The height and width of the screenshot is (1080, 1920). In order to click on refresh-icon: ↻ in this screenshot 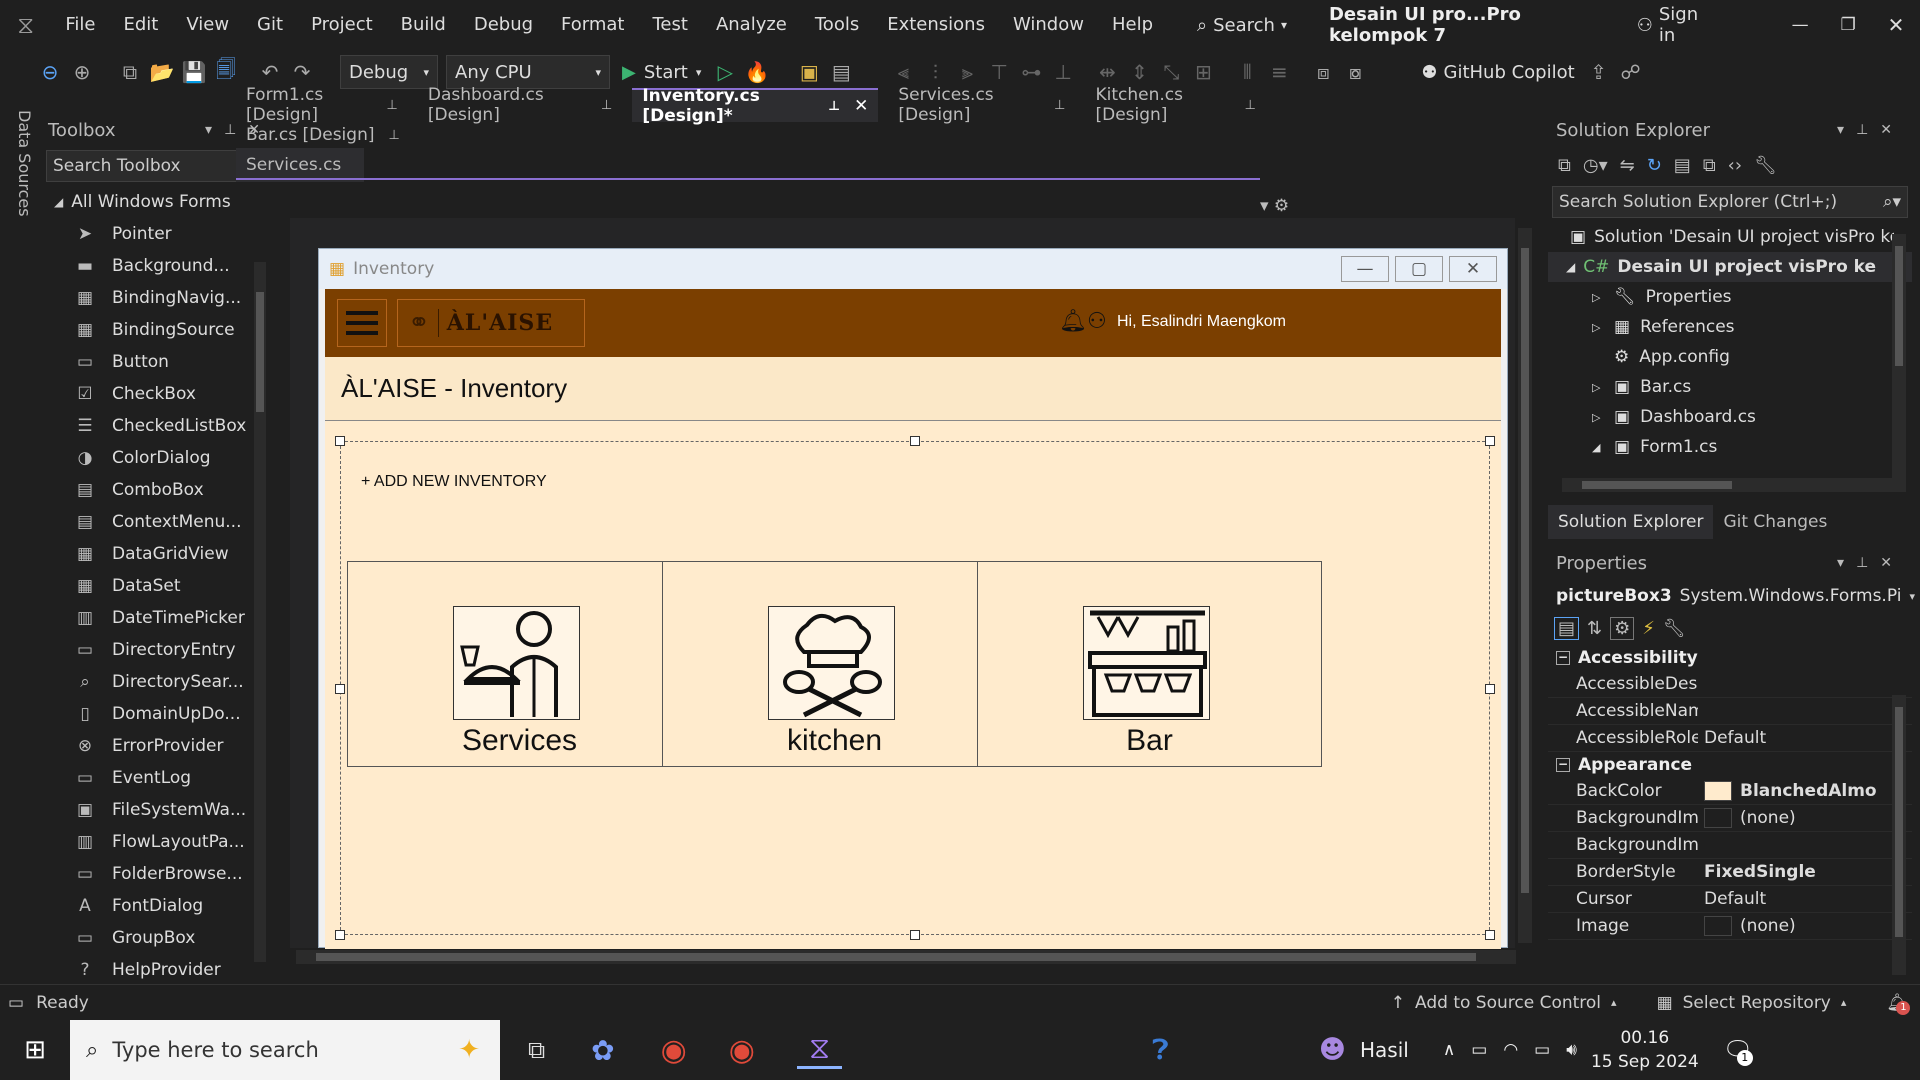, I will do `click(1654, 165)`.